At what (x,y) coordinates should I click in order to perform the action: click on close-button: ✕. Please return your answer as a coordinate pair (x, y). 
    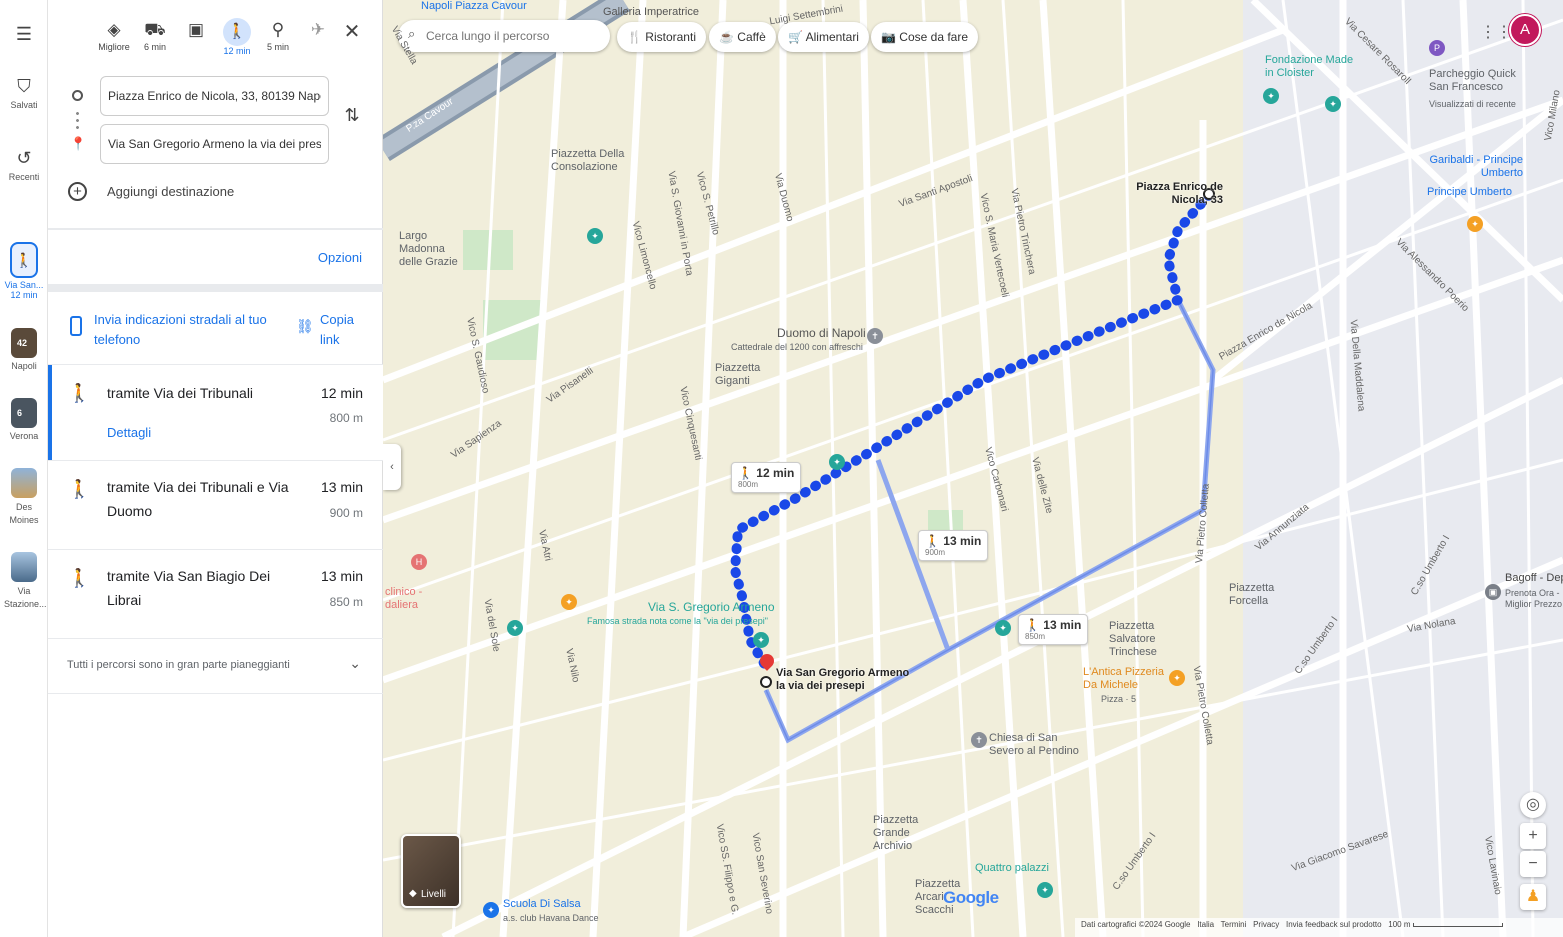
    Looking at the image, I should click on (352, 32).